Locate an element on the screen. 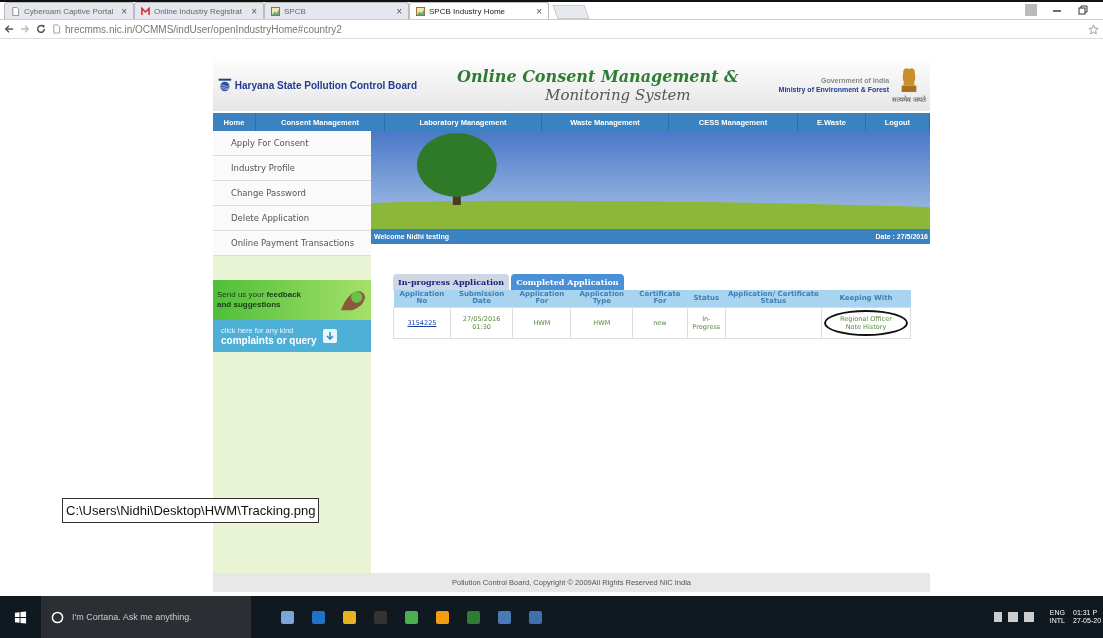  browser-tab: Online Industry Registrat × is located at coordinates (199, 10).